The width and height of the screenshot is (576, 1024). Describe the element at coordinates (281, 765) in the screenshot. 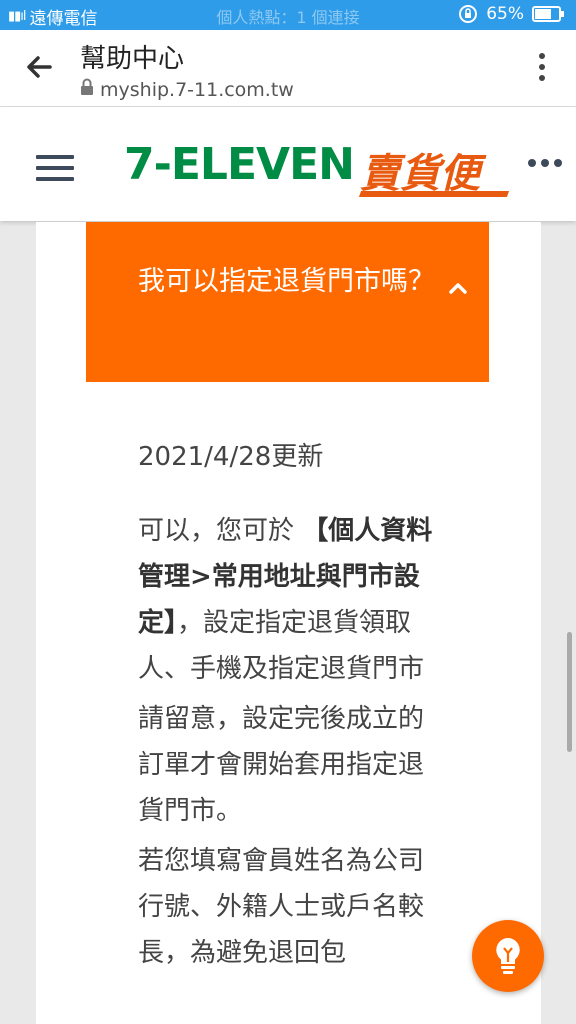

I see `answer-paragraph-2: 請留意，設定完後成立的訂單才會開始套用指定退貨門市。` at that location.